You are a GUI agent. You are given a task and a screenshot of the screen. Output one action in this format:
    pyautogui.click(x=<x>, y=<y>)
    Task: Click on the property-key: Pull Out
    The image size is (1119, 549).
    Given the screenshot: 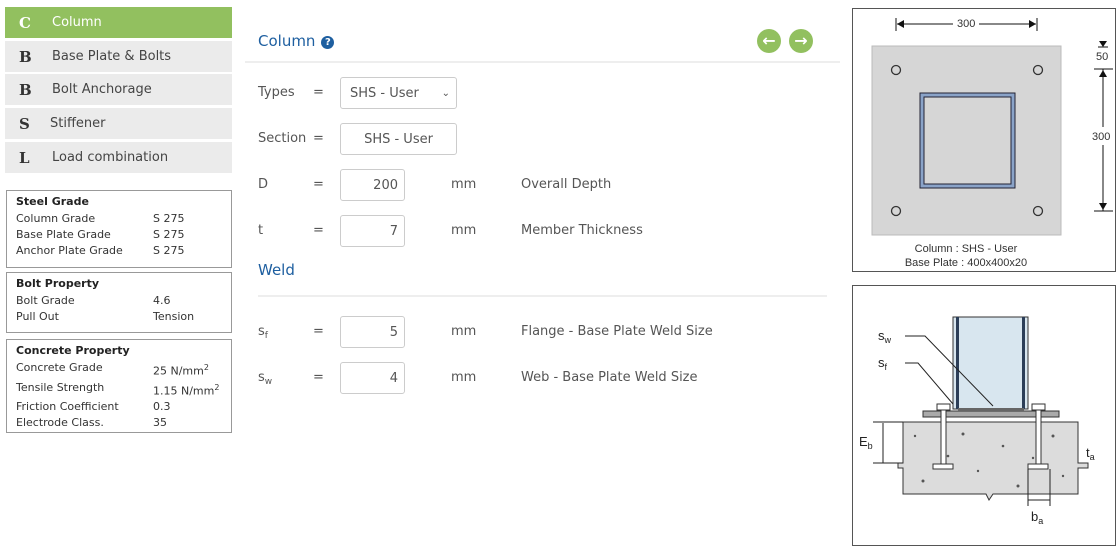 What is the action you would take?
    pyautogui.click(x=37, y=316)
    